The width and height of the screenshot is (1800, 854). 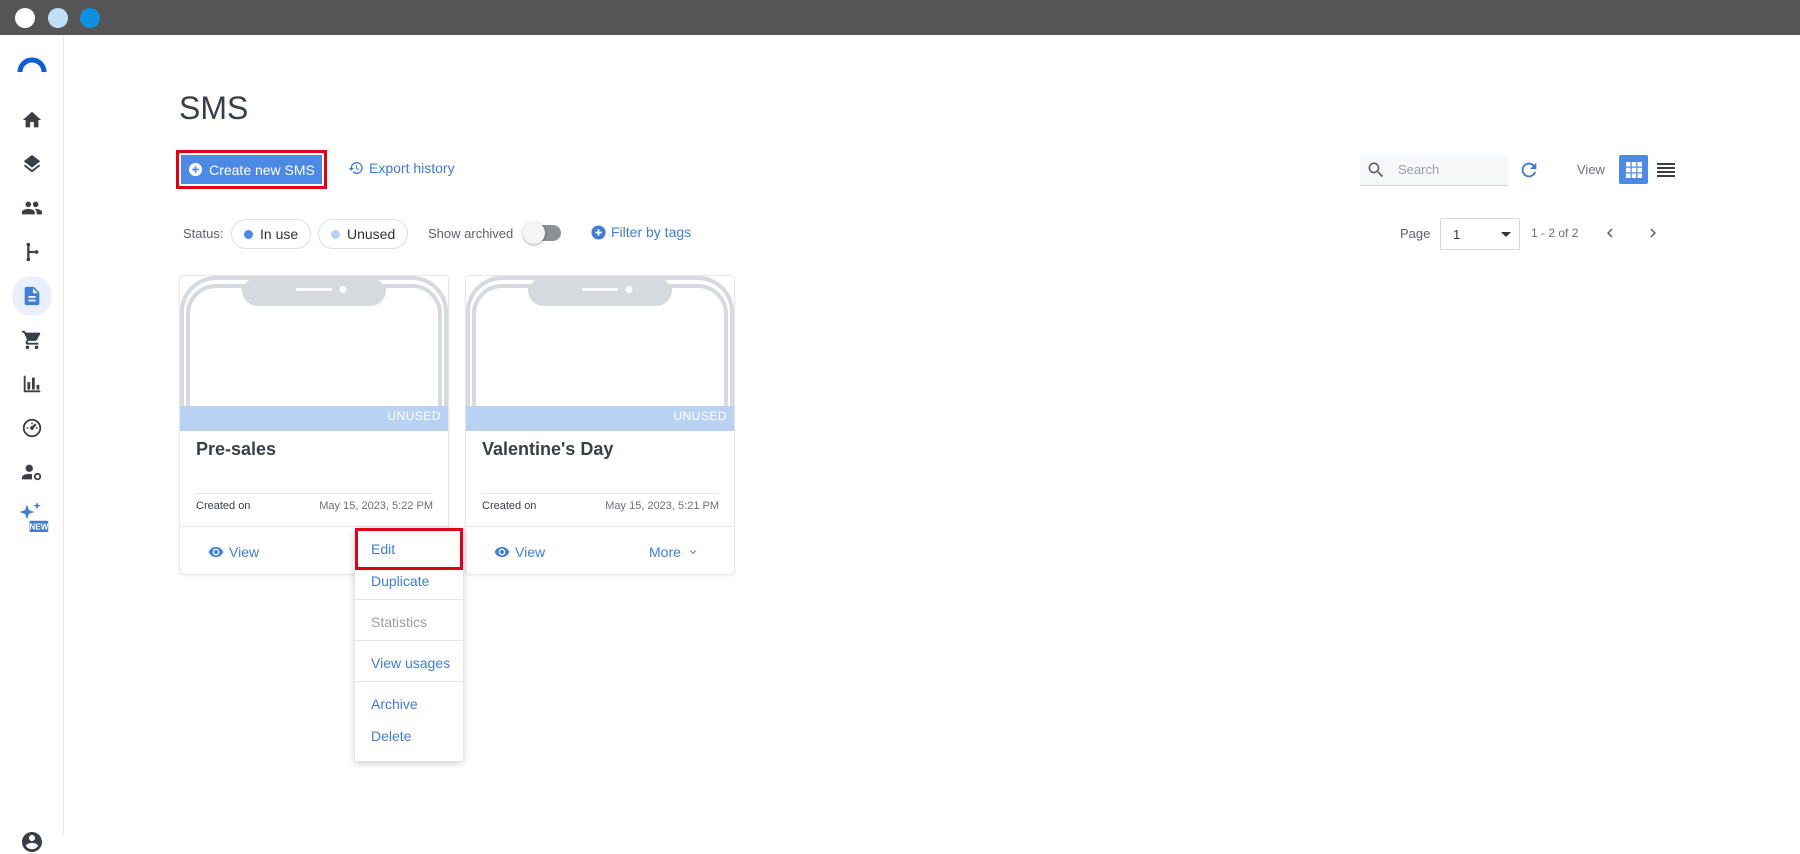 What do you see at coordinates (371, 234) in the screenshot?
I see `unused-label: Unused` at bounding box center [371, 234].